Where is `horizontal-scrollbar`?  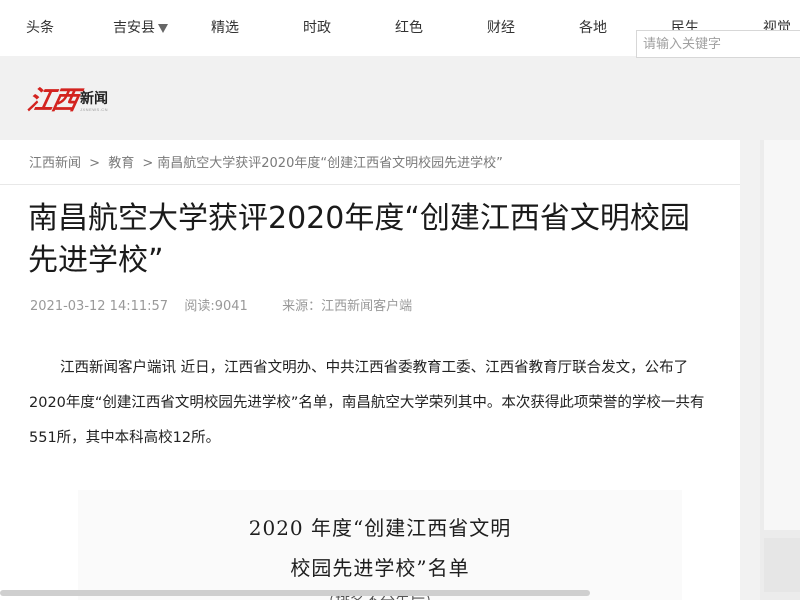 horizontal-scrollbar is located at coordinates (295, 593).